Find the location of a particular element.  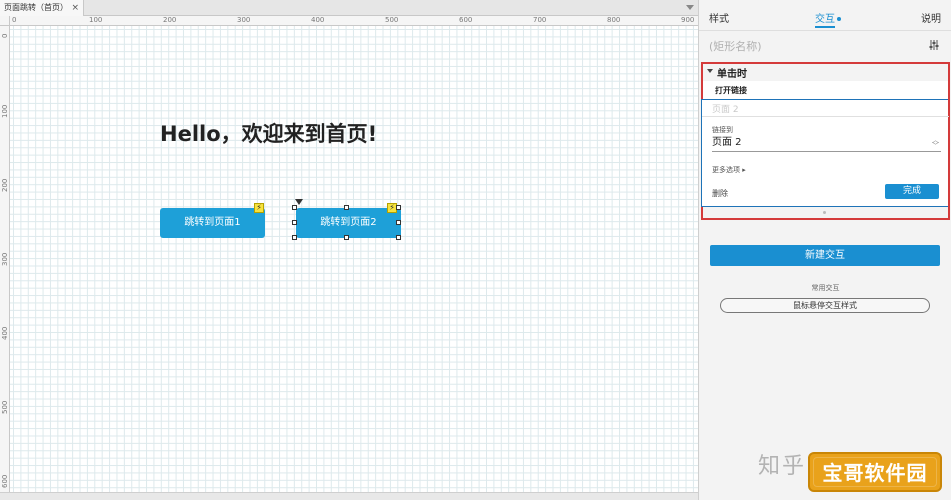

ruler-tick: 900 is located at coordinates (688, 20).